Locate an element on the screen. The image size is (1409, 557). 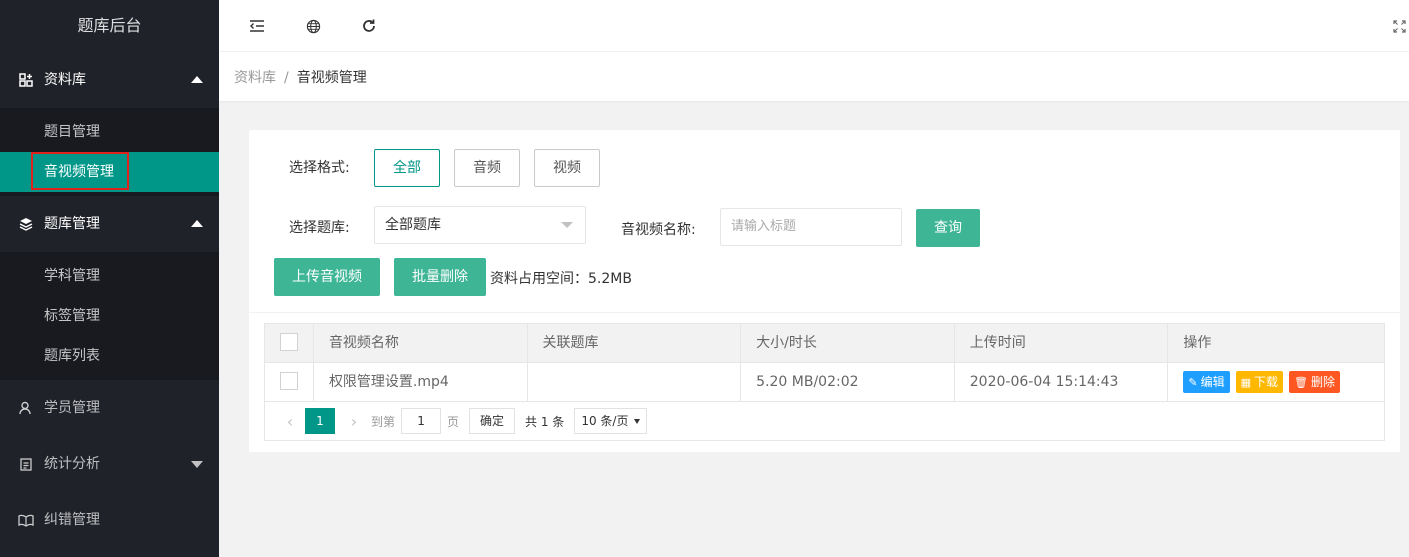
chevron-down-icon is located at coordinates (197, 464).